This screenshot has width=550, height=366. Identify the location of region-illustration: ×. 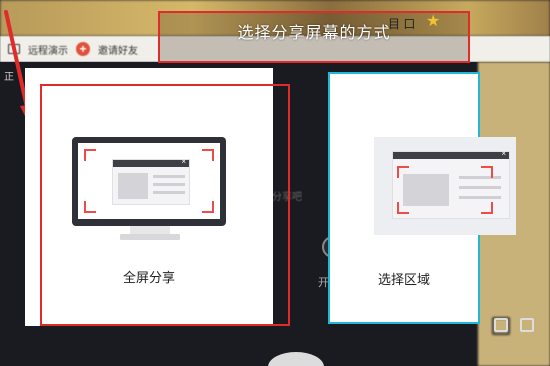
(445, 186).